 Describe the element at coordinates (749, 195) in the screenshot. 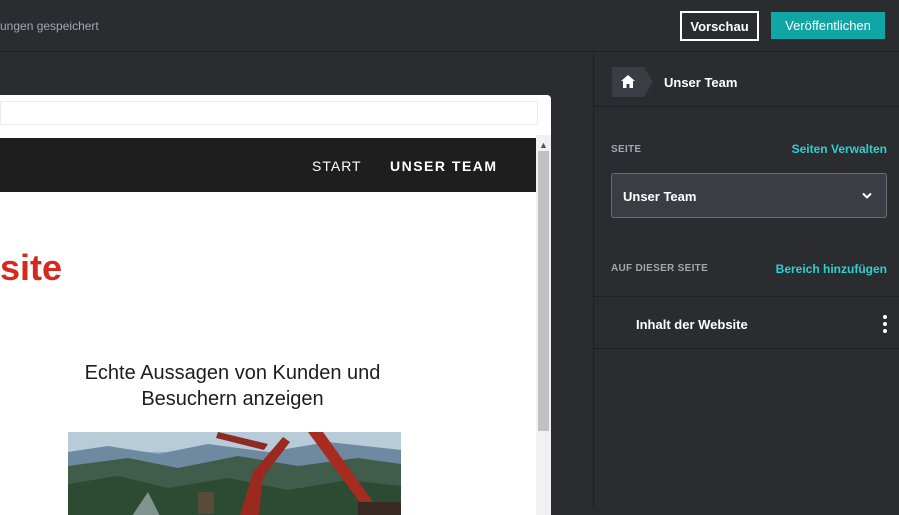

I see `page-select: Unser Team` at that location.